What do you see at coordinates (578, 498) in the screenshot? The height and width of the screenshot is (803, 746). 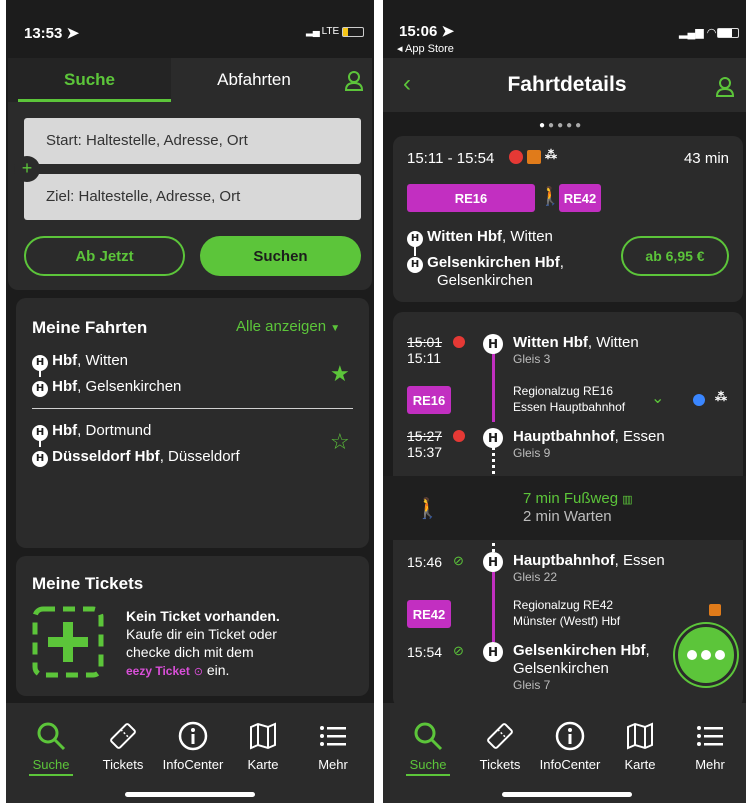 I see `walk-duration: 7 min Fußweg ▥` at bounding box center [578, 498].